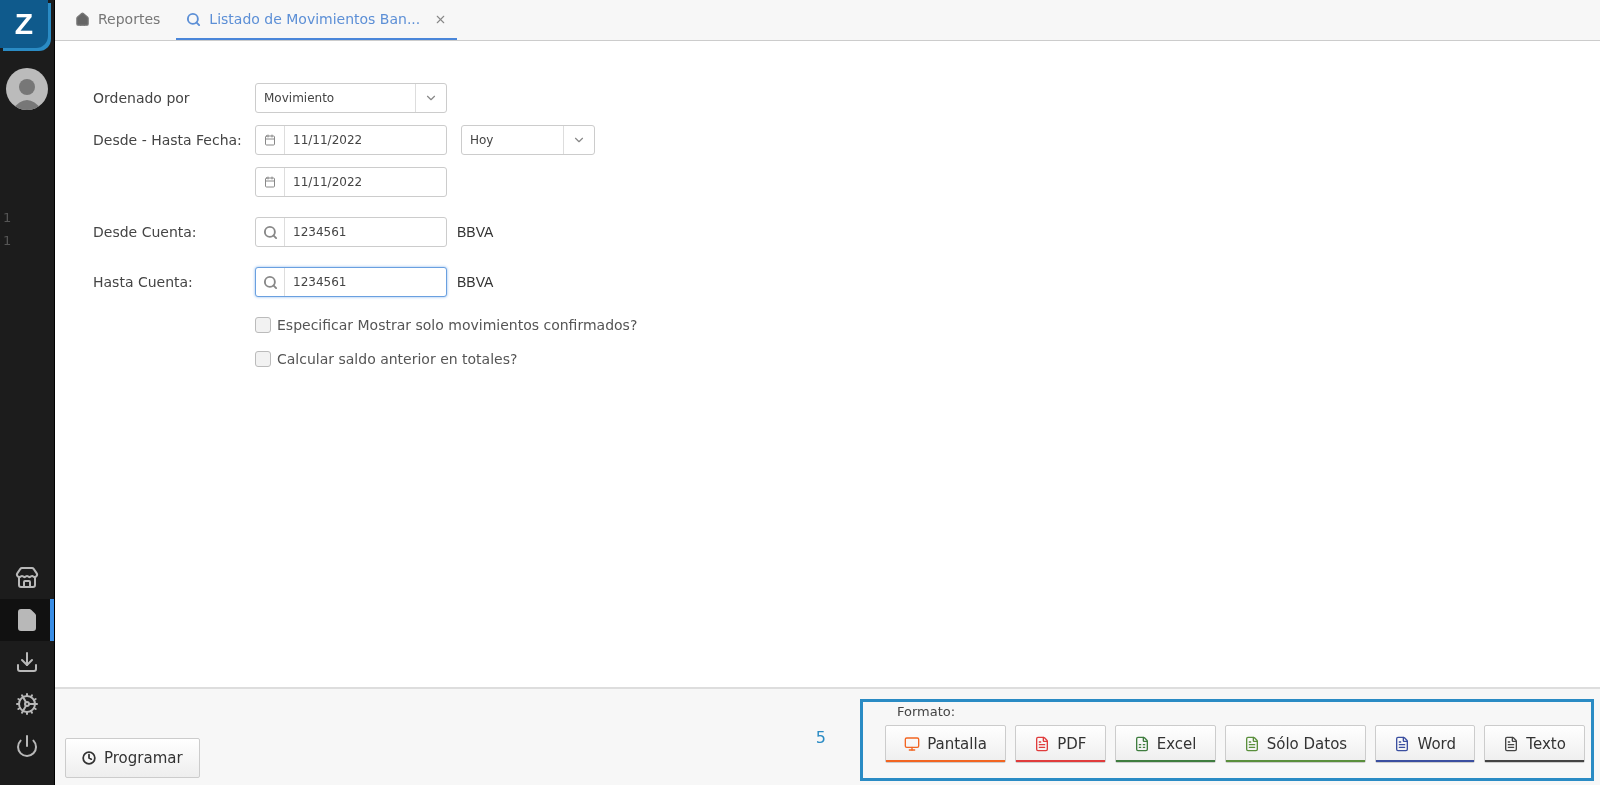  Describe the element at coordinates (397, 359) in the screenshot. I see `checkbox-label: Calcular saldo anterior en totales?` at that location.